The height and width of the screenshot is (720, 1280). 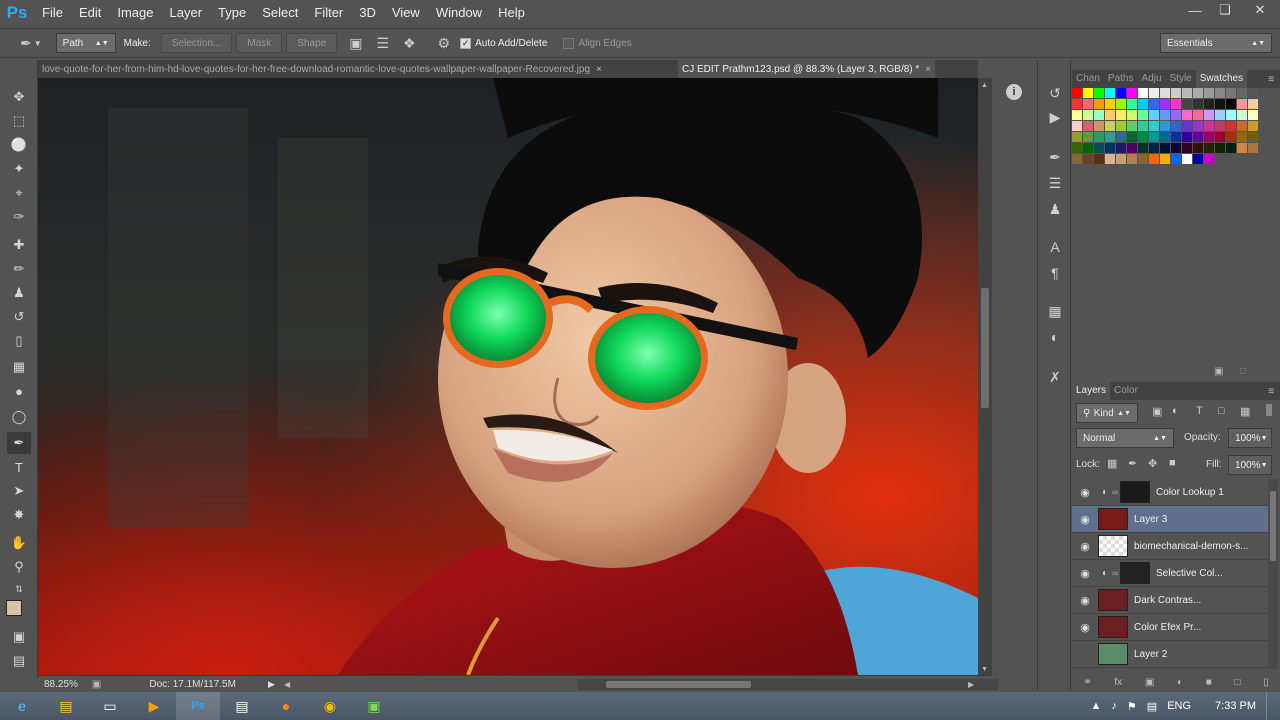 What do you see at coordinates (90, 13) in the screenshot?
I see `menu-edit: Edit` at bounding box center [90, 13].